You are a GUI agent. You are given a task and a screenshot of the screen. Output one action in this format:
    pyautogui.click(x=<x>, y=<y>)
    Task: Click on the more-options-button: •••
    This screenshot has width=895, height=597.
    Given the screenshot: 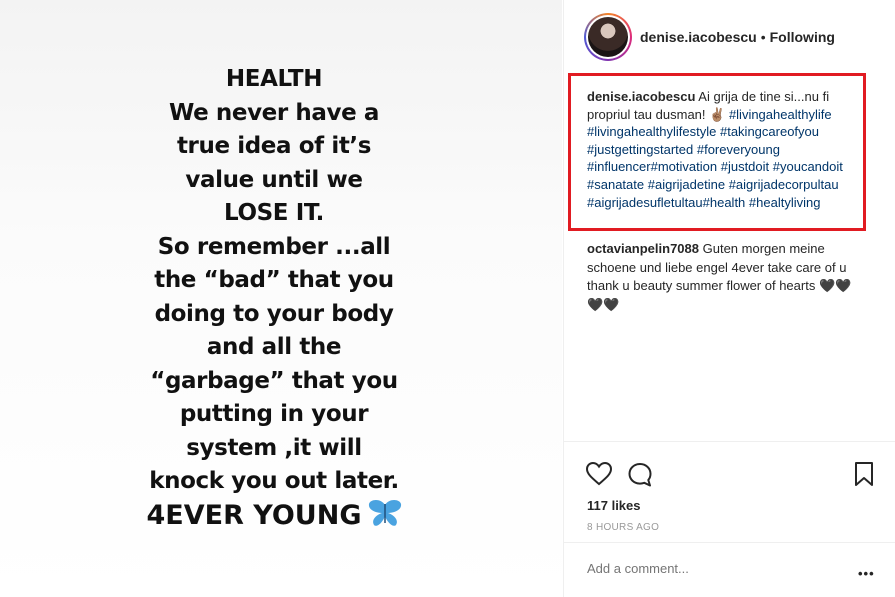 What is the action you would take?
    pyautogui.click(x=866, y=573)
    